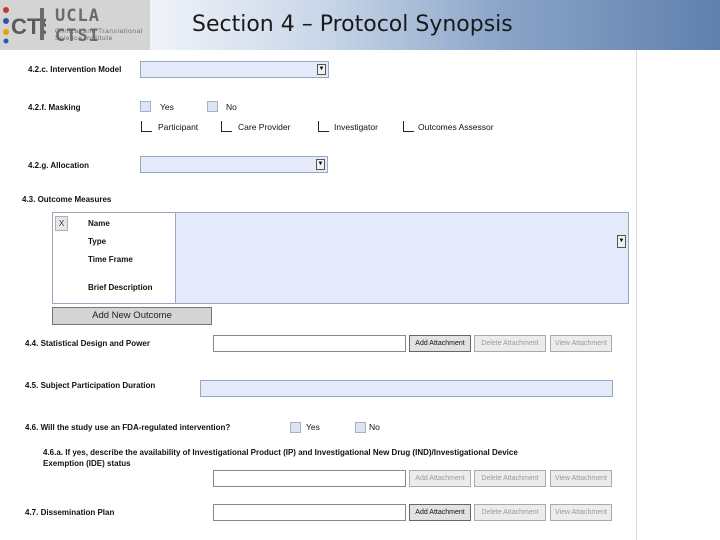  Describe the element at coordinates (510, 343) in the screenshot. I see `statistical-design-delete-attachment-button: Delete Attachment` at that location.